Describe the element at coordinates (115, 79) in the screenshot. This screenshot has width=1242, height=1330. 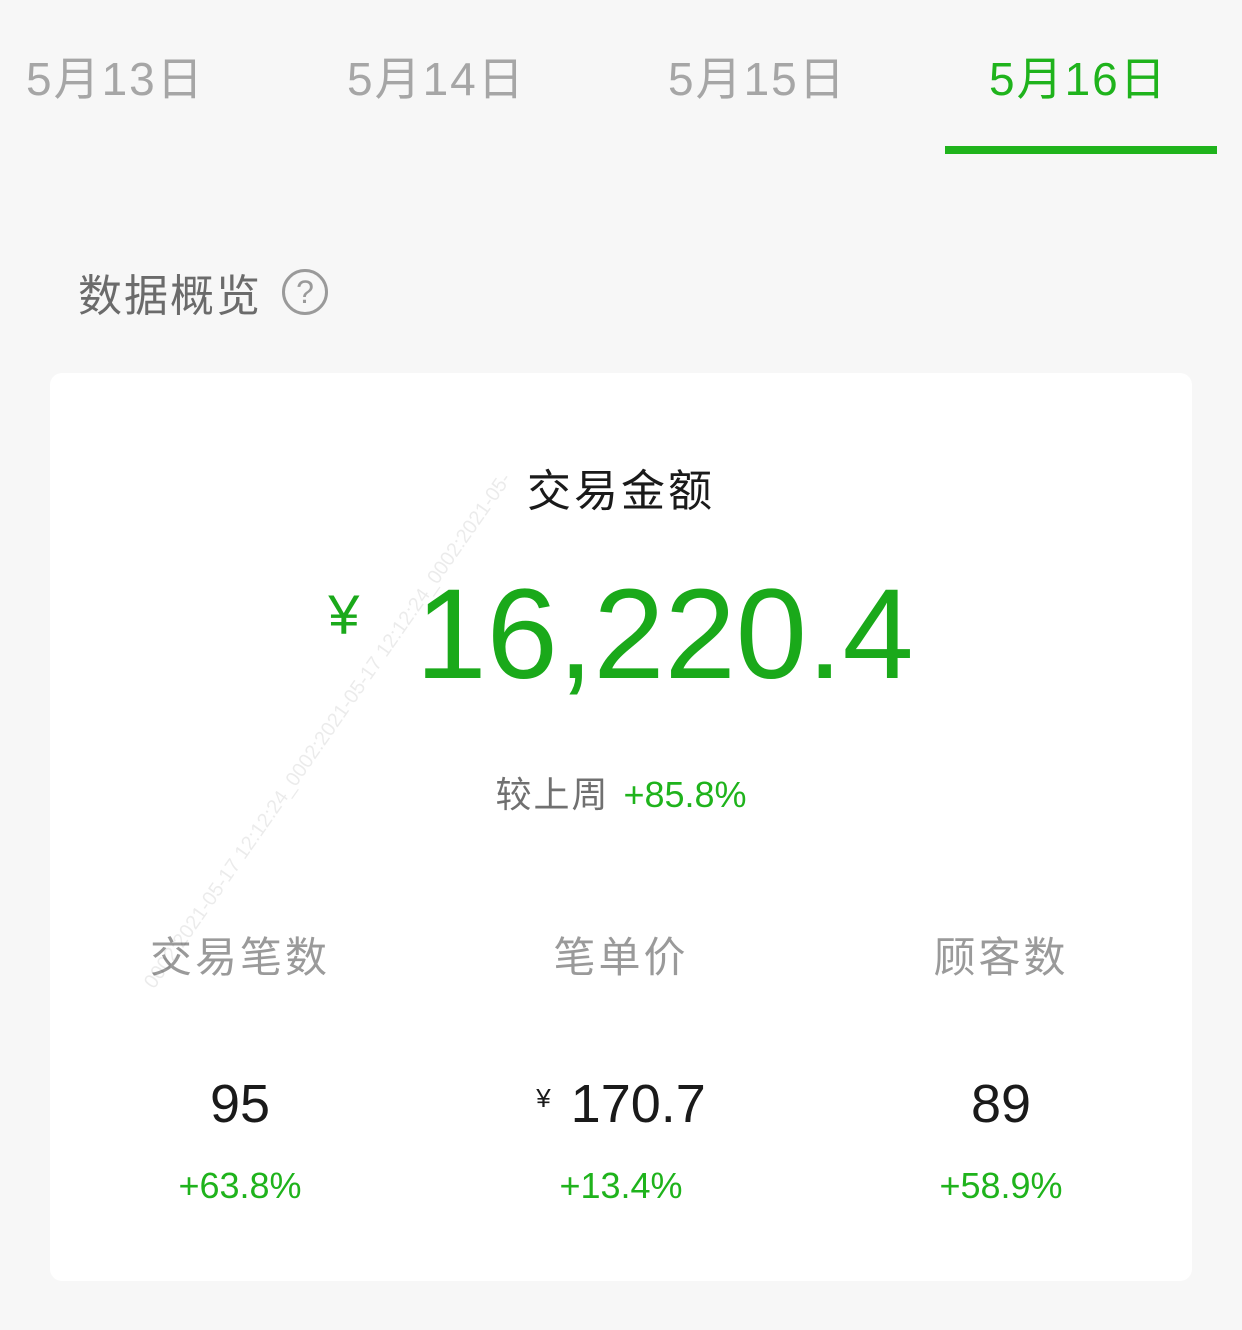
I see `tab-may-13: 5月13日` at that location.